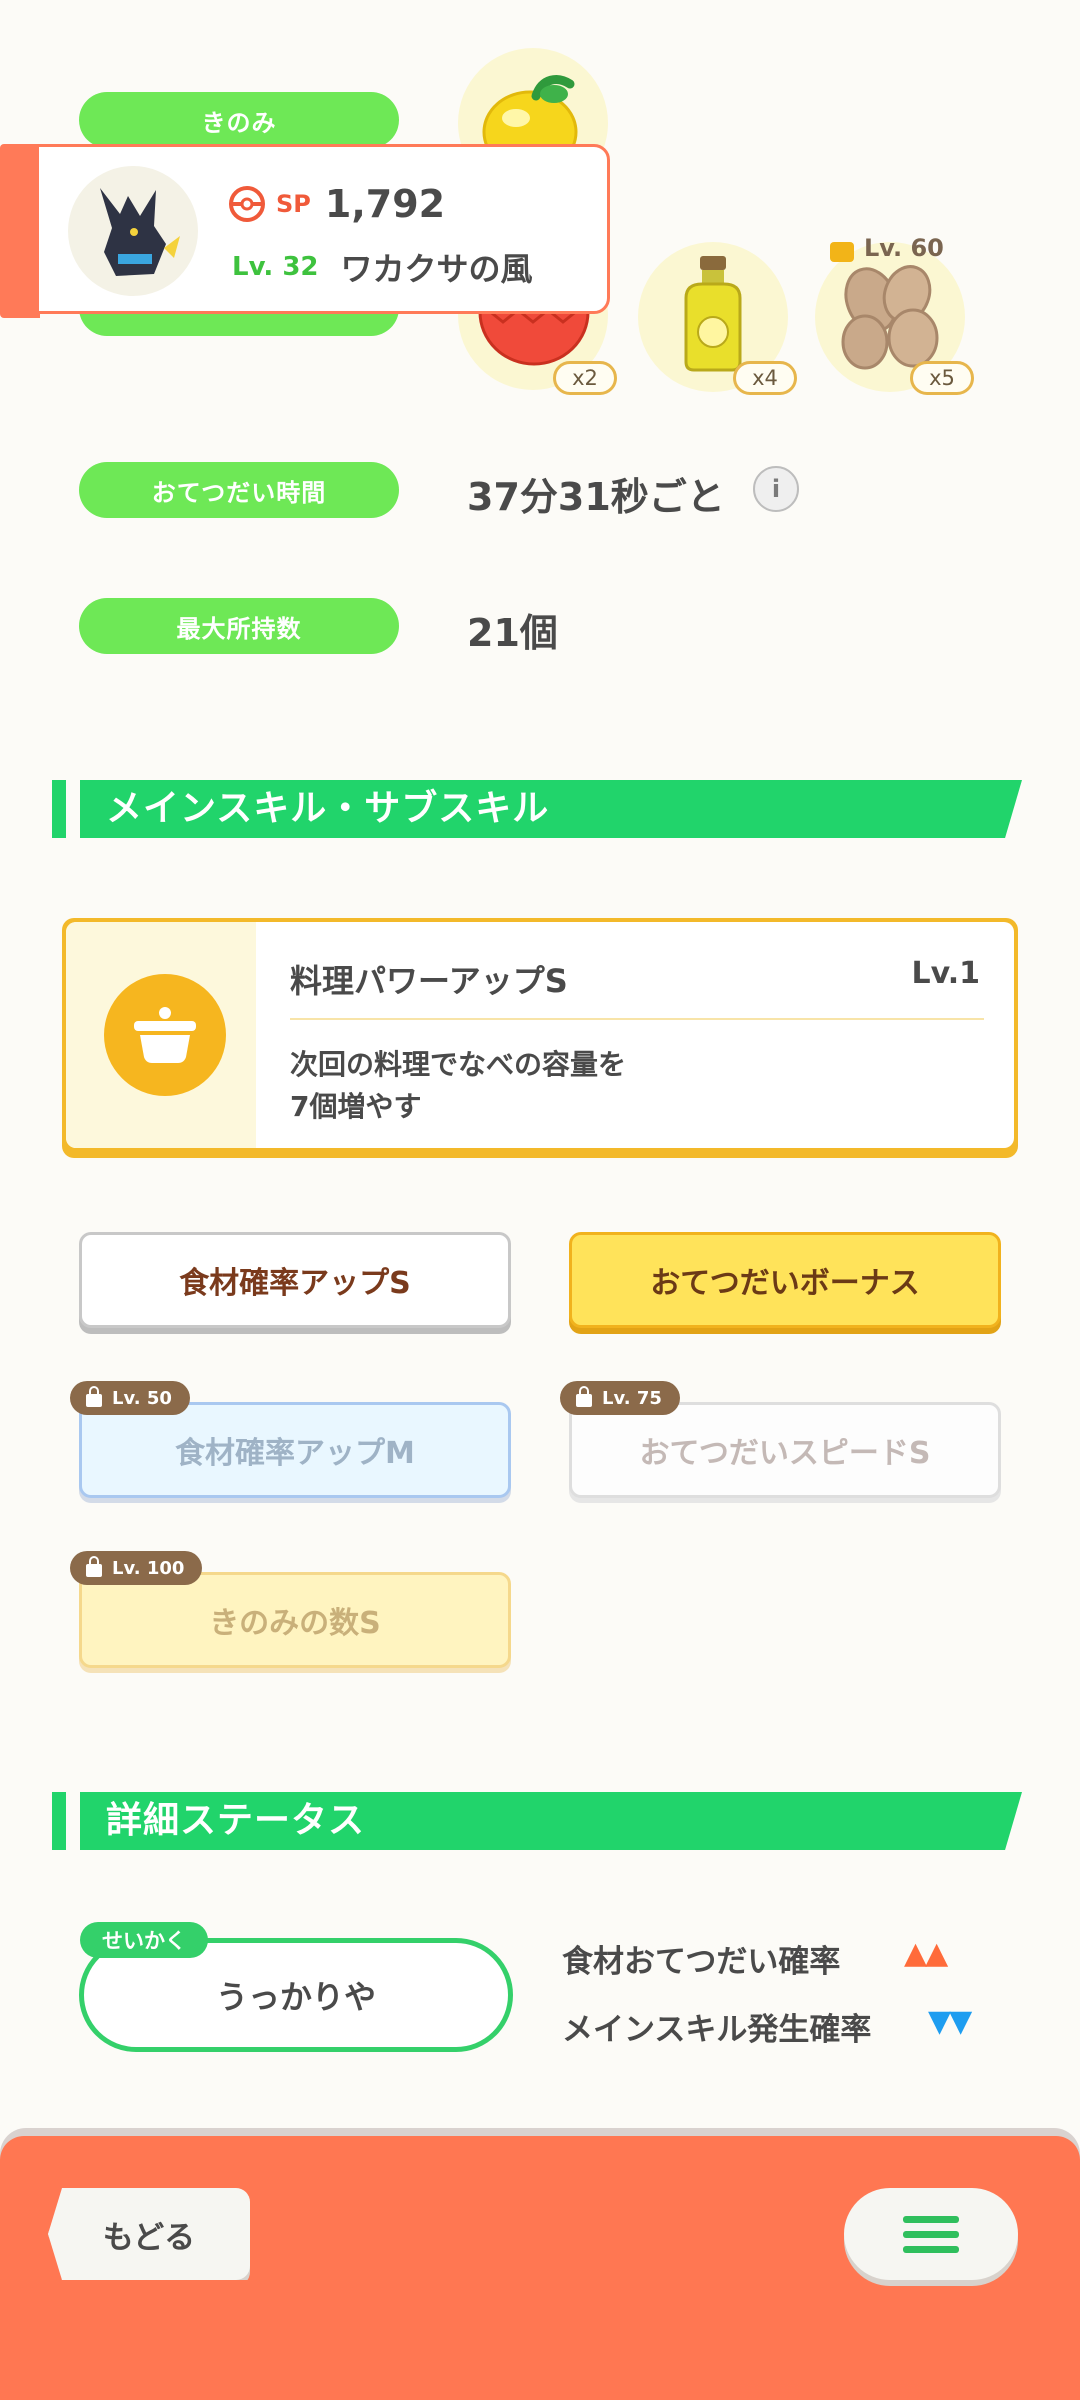 This screenshot has width=1080, height=2400. What do you see at coordinates (136, 1568) in the screenshot?
I see `lock-badge-lv100: Lv. 100` at bounding box center [136, 1568].